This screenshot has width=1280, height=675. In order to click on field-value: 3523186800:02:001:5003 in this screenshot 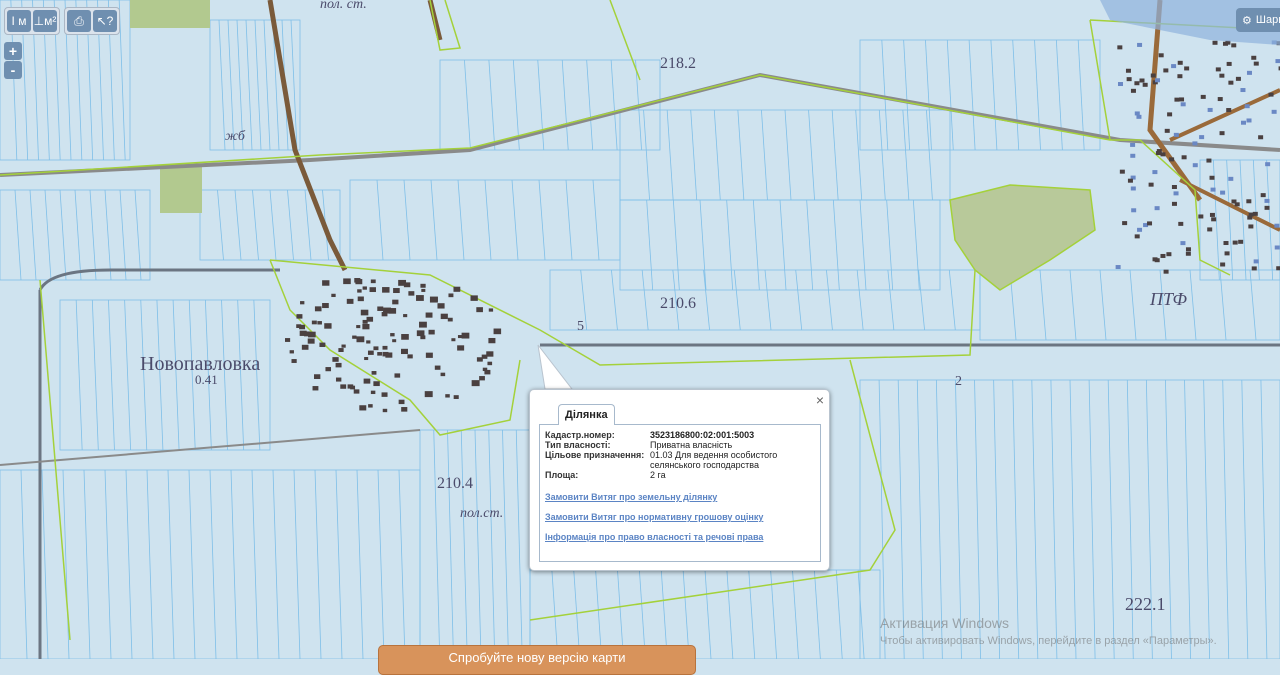, I will do `click(702, 435)`.